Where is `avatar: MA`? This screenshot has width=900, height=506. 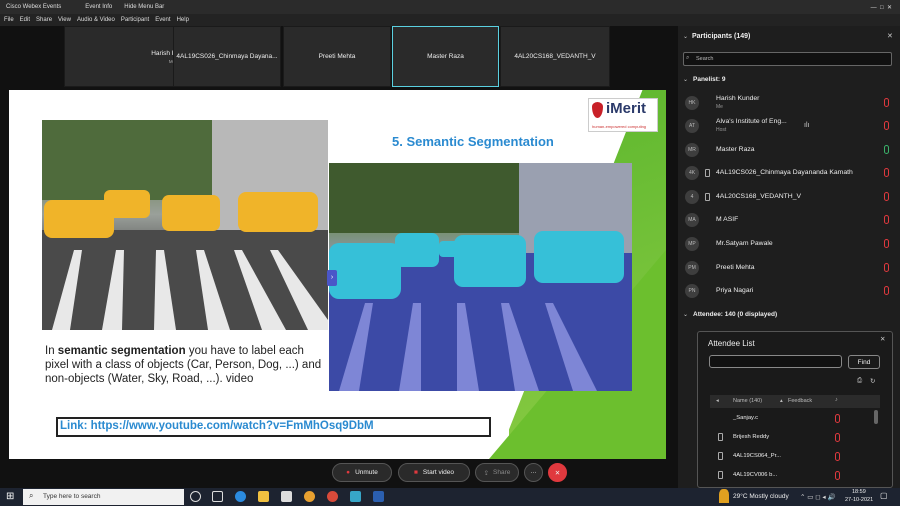
avatar: MA is located at coordinates (692, 220).